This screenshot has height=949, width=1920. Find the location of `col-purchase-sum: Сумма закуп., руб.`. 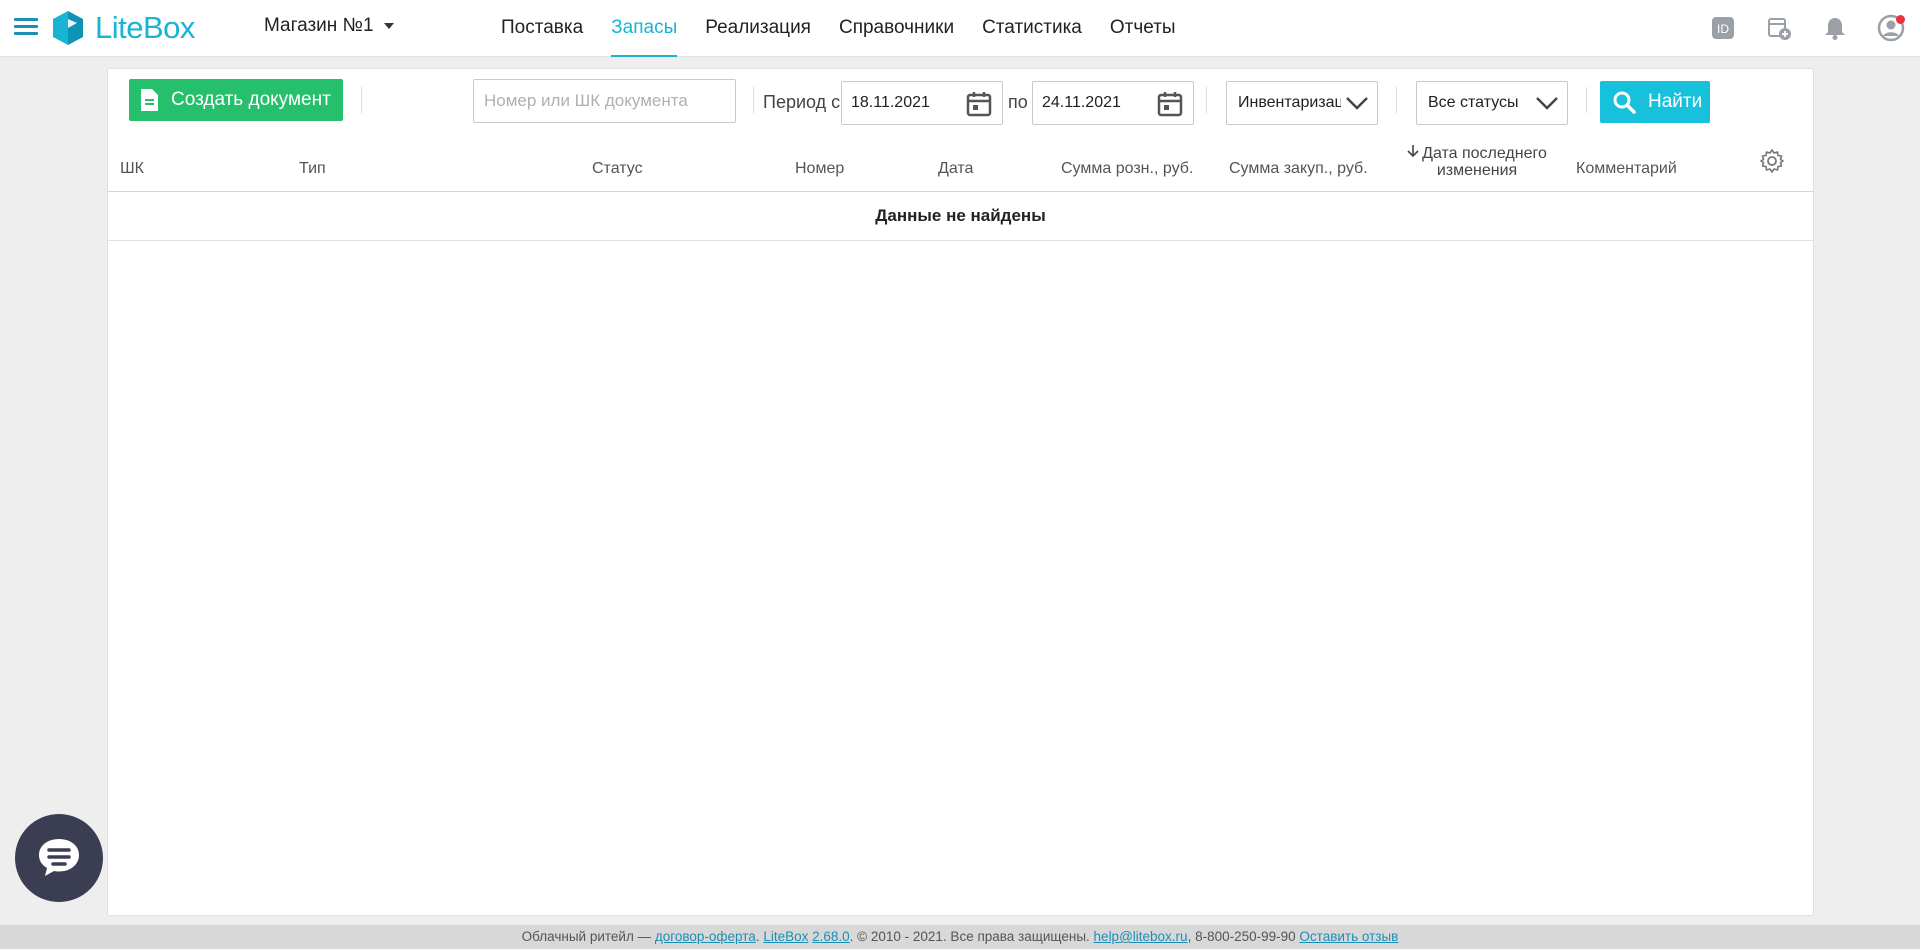

col-purchase-sum: Сумма закуп., руб. is located at coordinates (1298, 169).